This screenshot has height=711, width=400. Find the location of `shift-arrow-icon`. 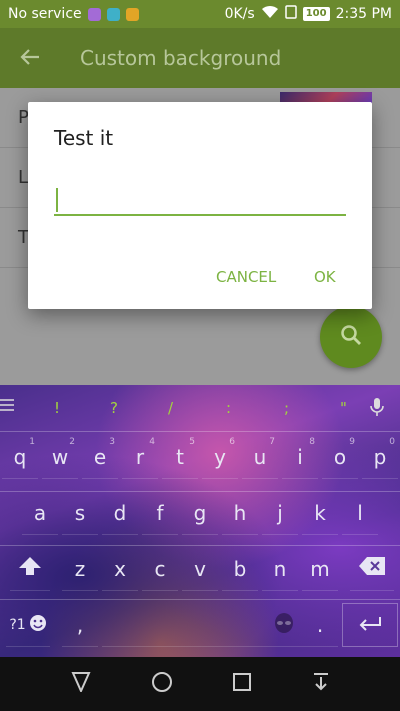

shift-arrow-icon is located at coordinates (30, 568).